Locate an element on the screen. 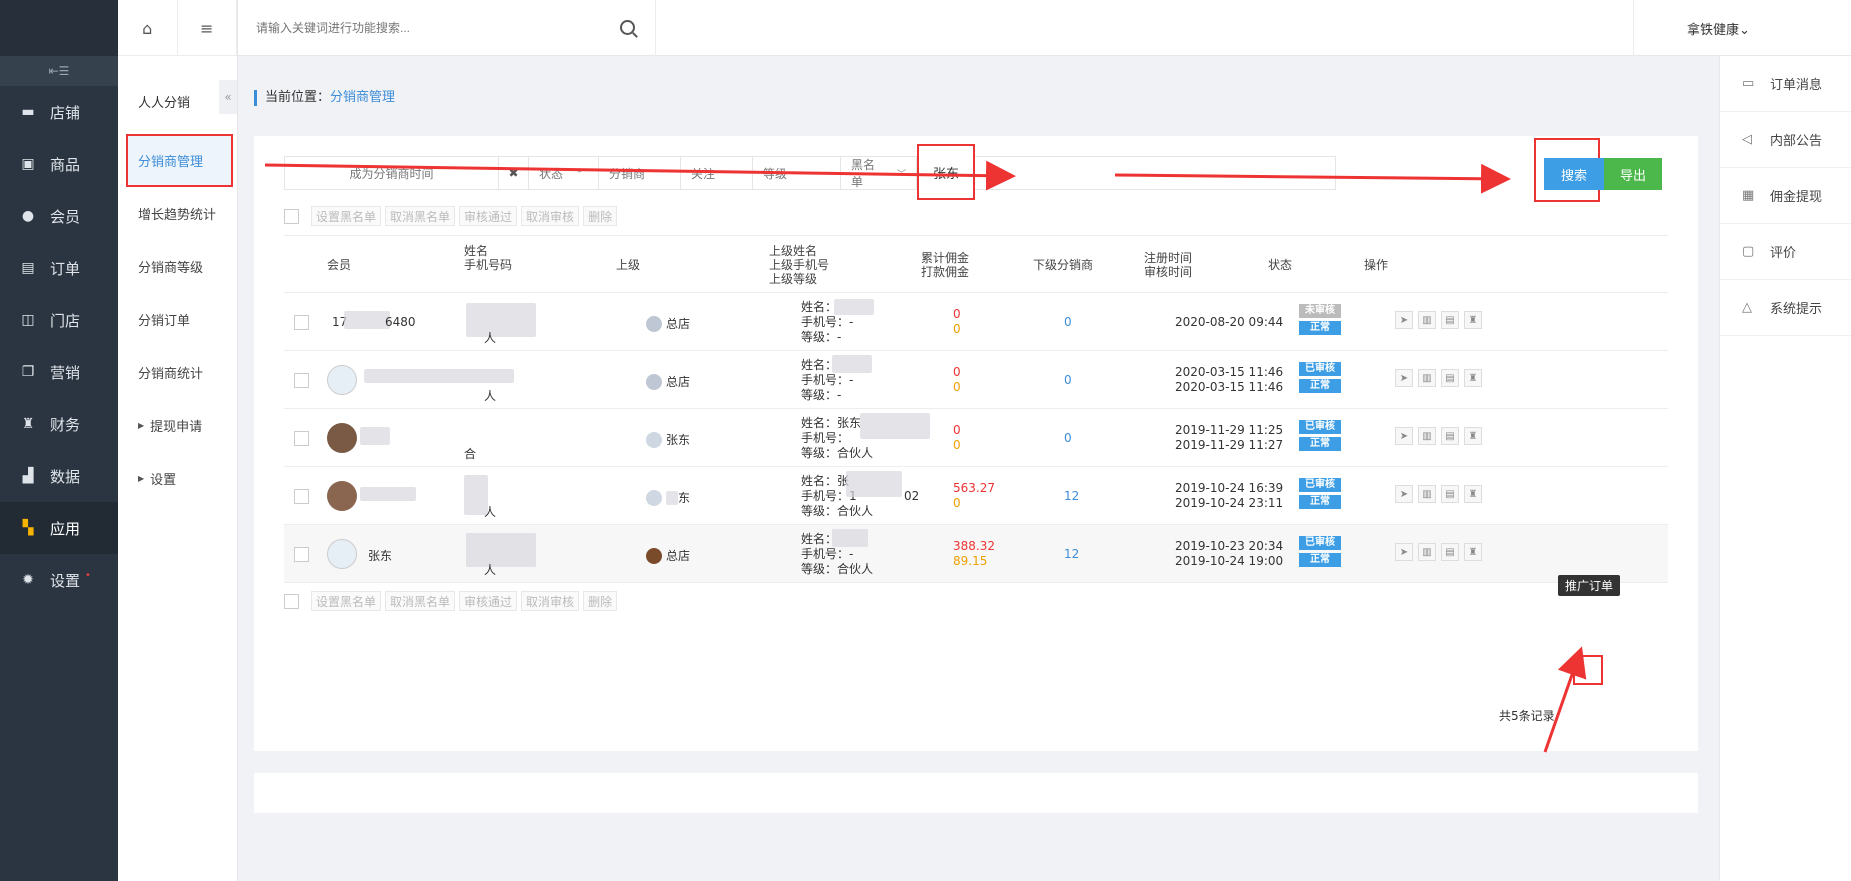  subnav-item-growth: 增长趋势统计 is located at coordinates (177, 213).